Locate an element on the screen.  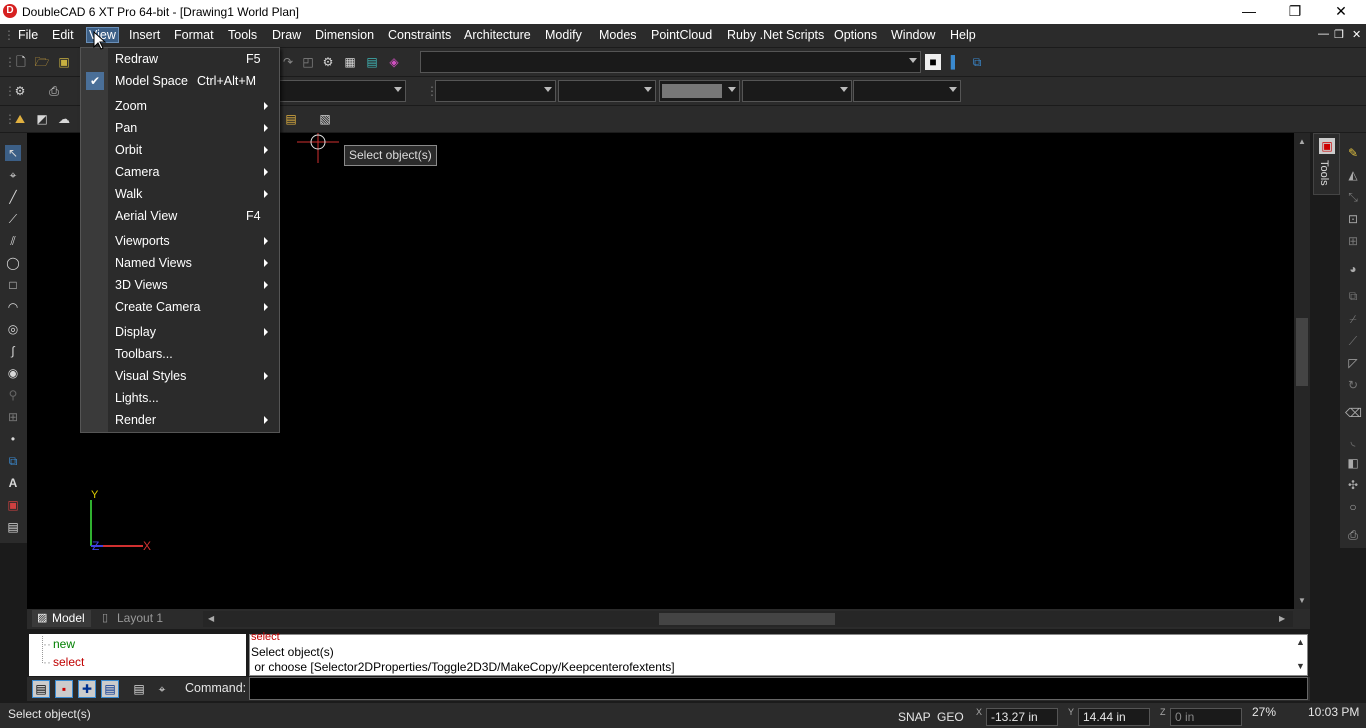
offset-icon: ⊡ is located at coordinates (1353, 219).